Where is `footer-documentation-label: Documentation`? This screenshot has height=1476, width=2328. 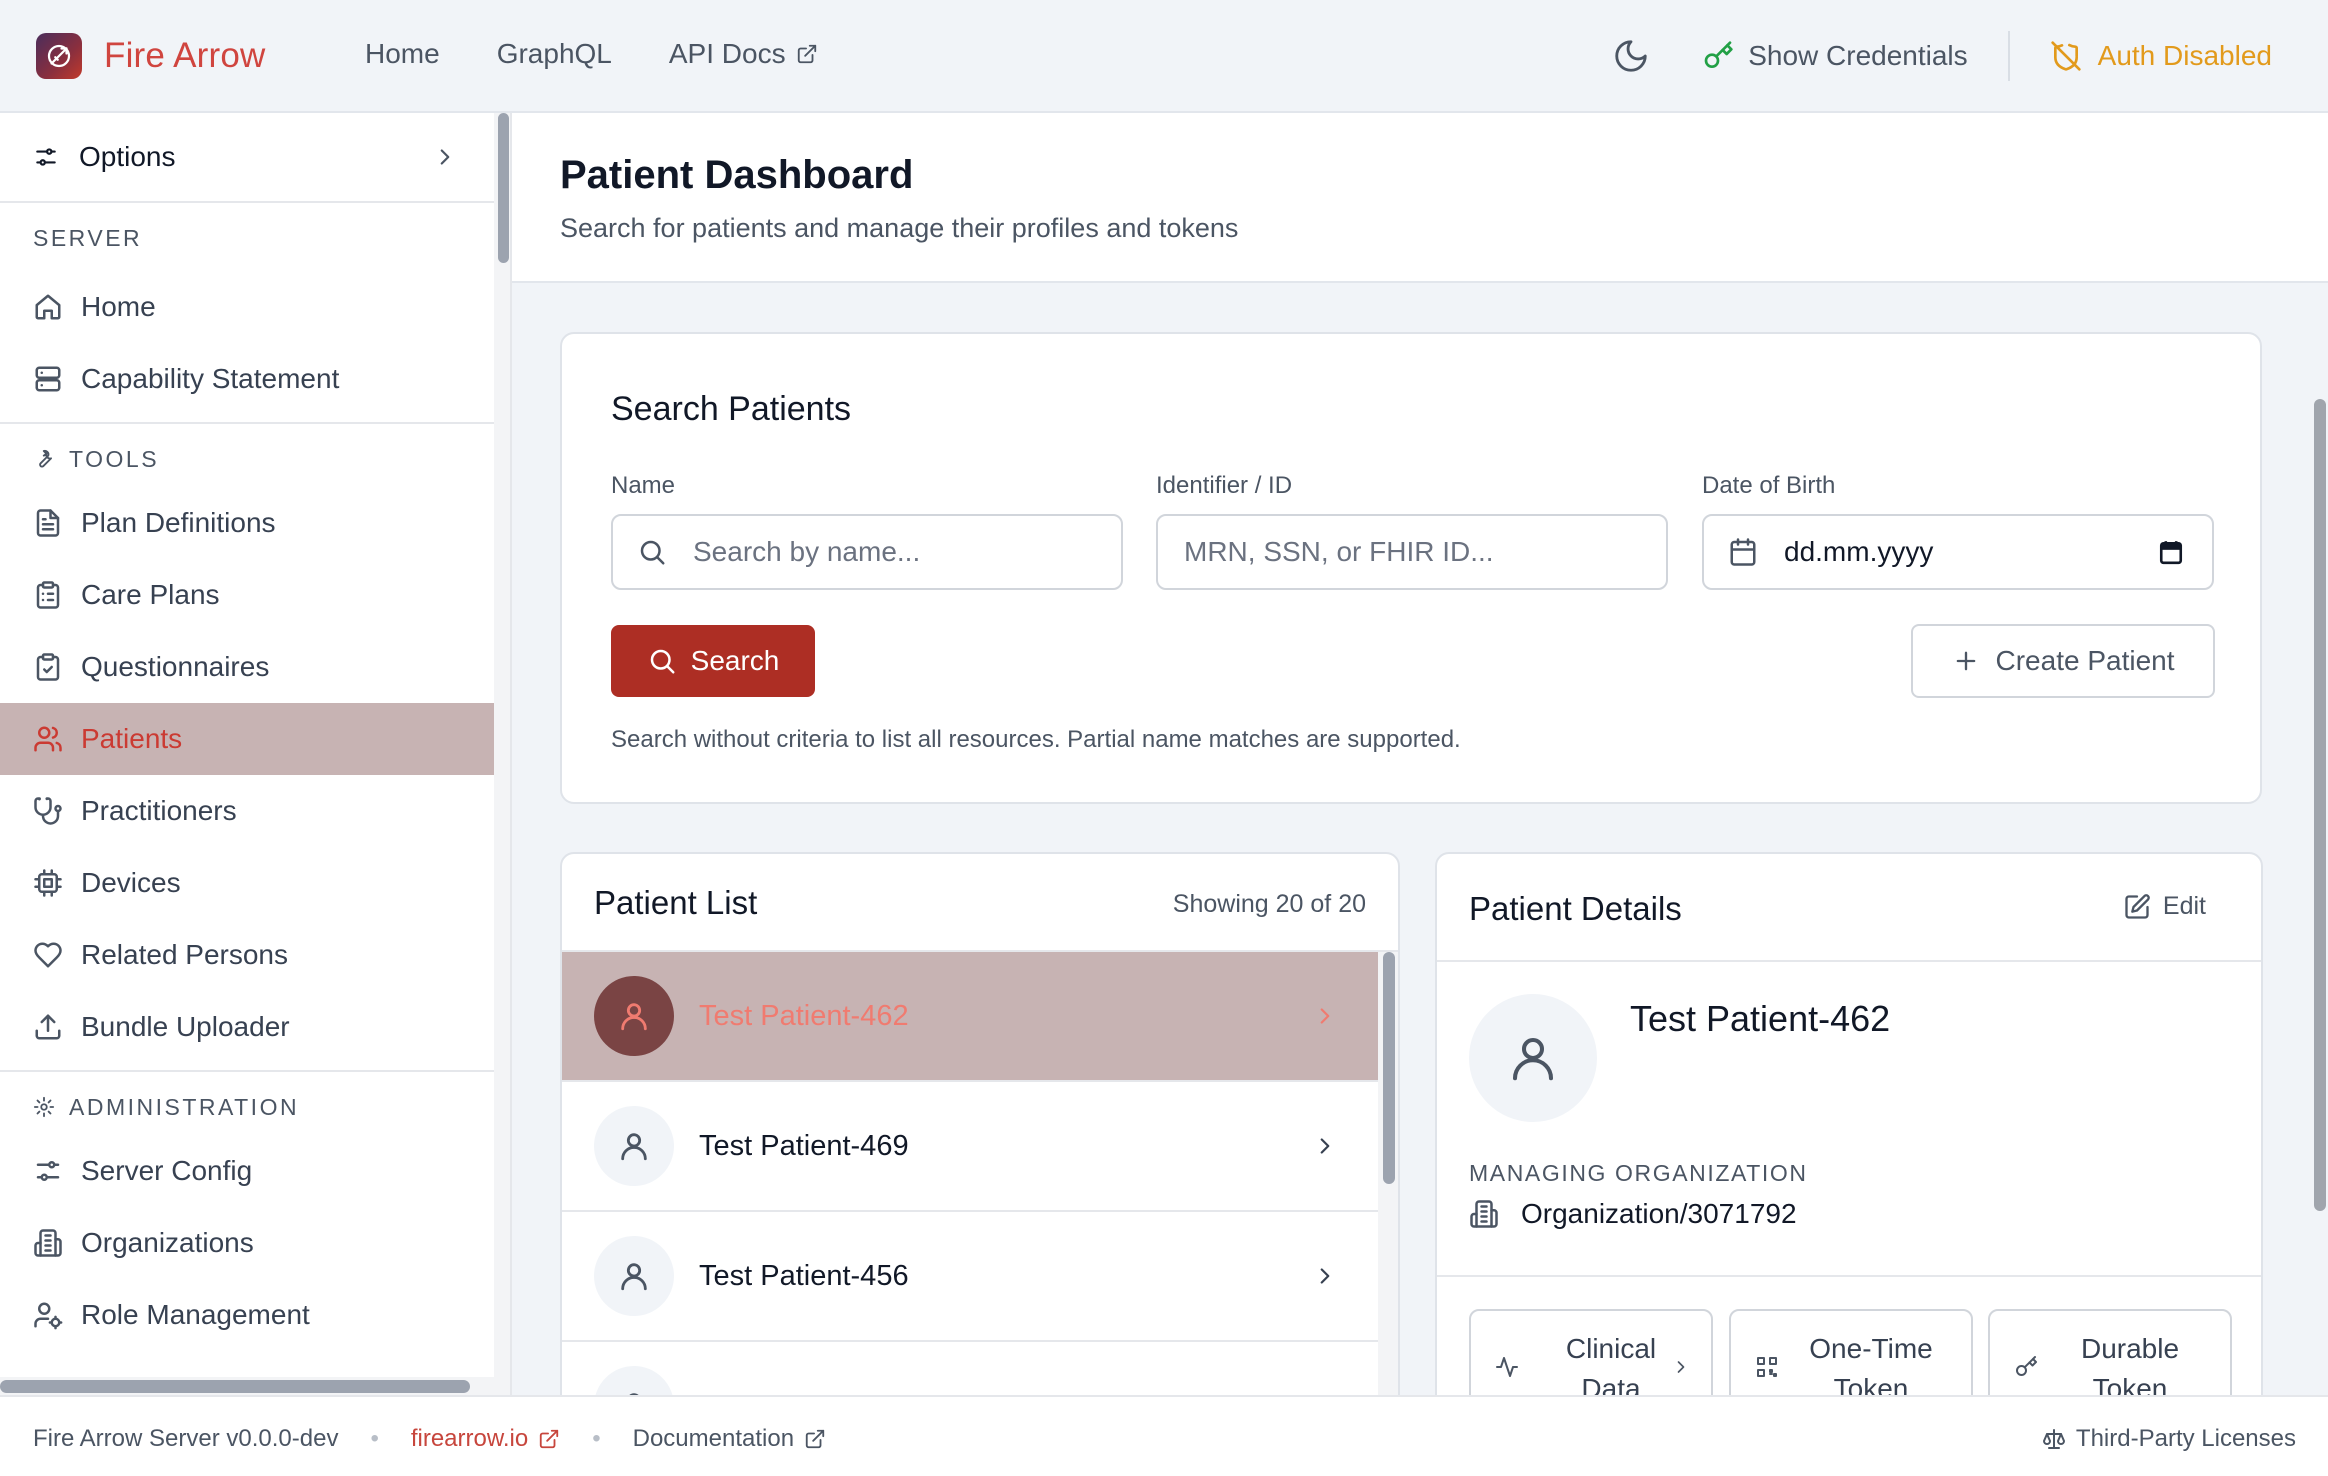 footer-documentation-label: Documentation is located at coordinates (713, 1438).